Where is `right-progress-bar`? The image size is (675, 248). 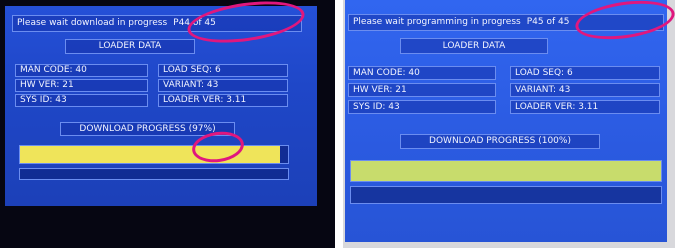
right-progress-bar is located at coordinates (506, 171).